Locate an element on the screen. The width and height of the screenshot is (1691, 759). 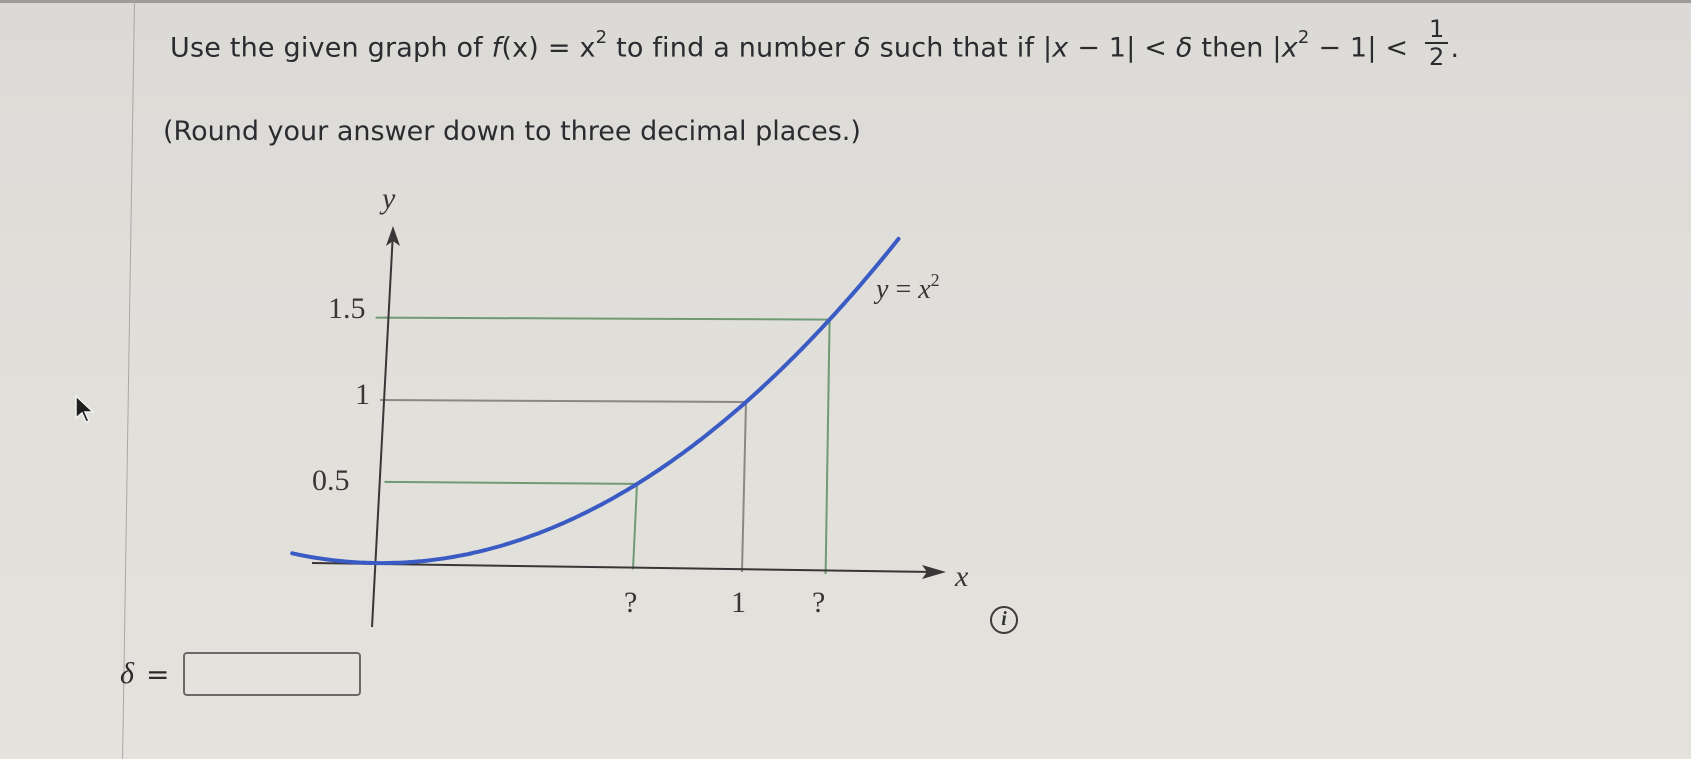
curve-label-x: x is located at coordinates (924, 289).